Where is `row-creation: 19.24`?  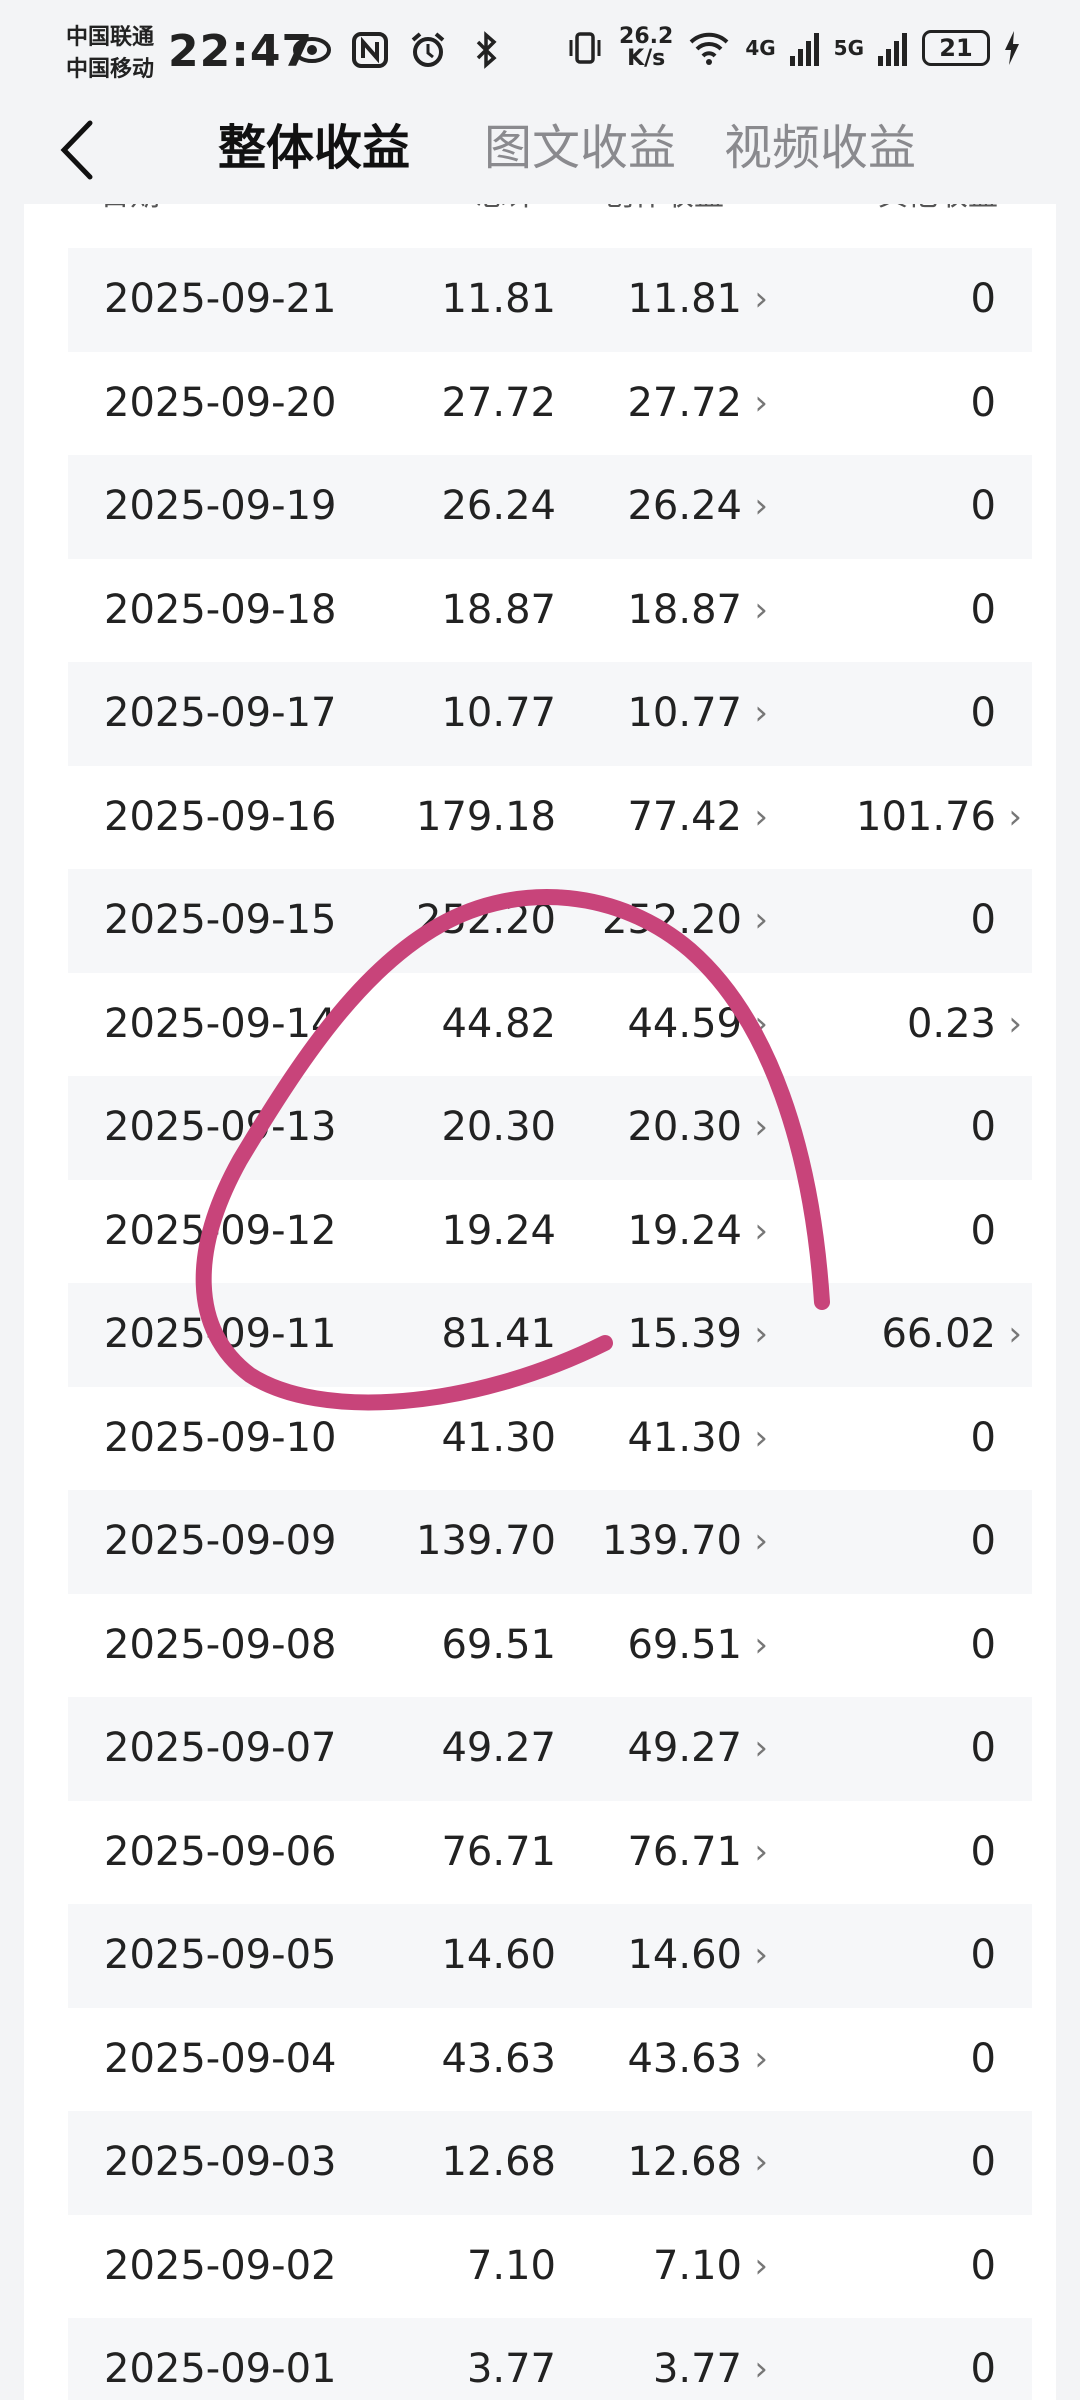
row-creation: 19.24 is located at coordinates (684, 1230).